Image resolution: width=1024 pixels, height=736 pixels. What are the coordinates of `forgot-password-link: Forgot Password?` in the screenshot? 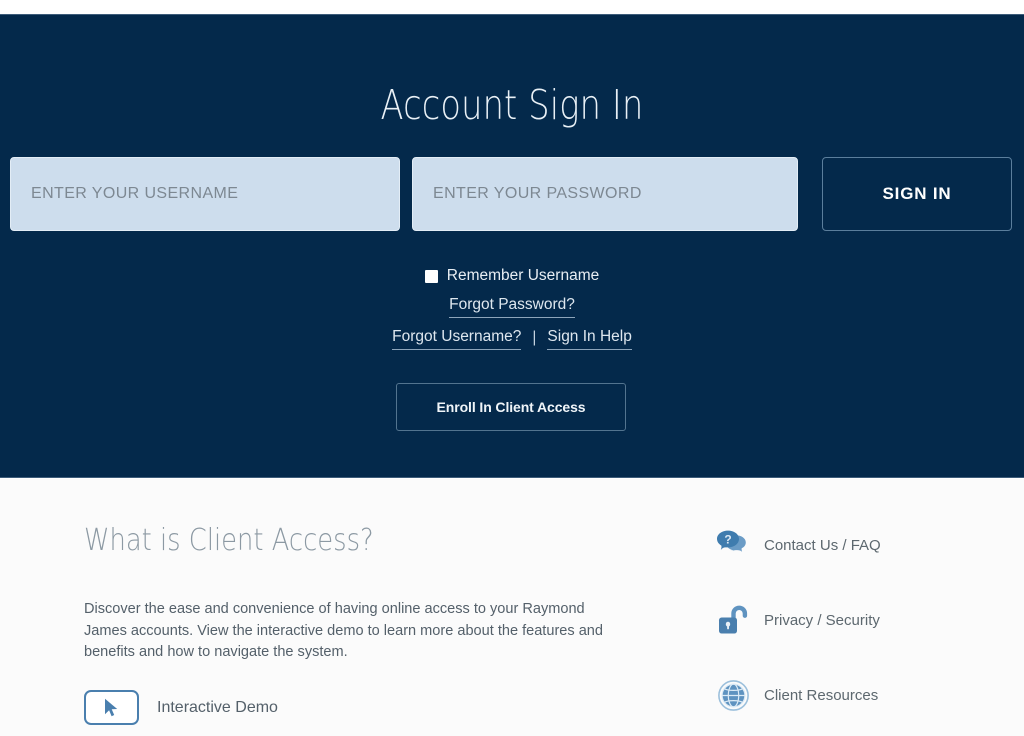 It's located at (512, 307).